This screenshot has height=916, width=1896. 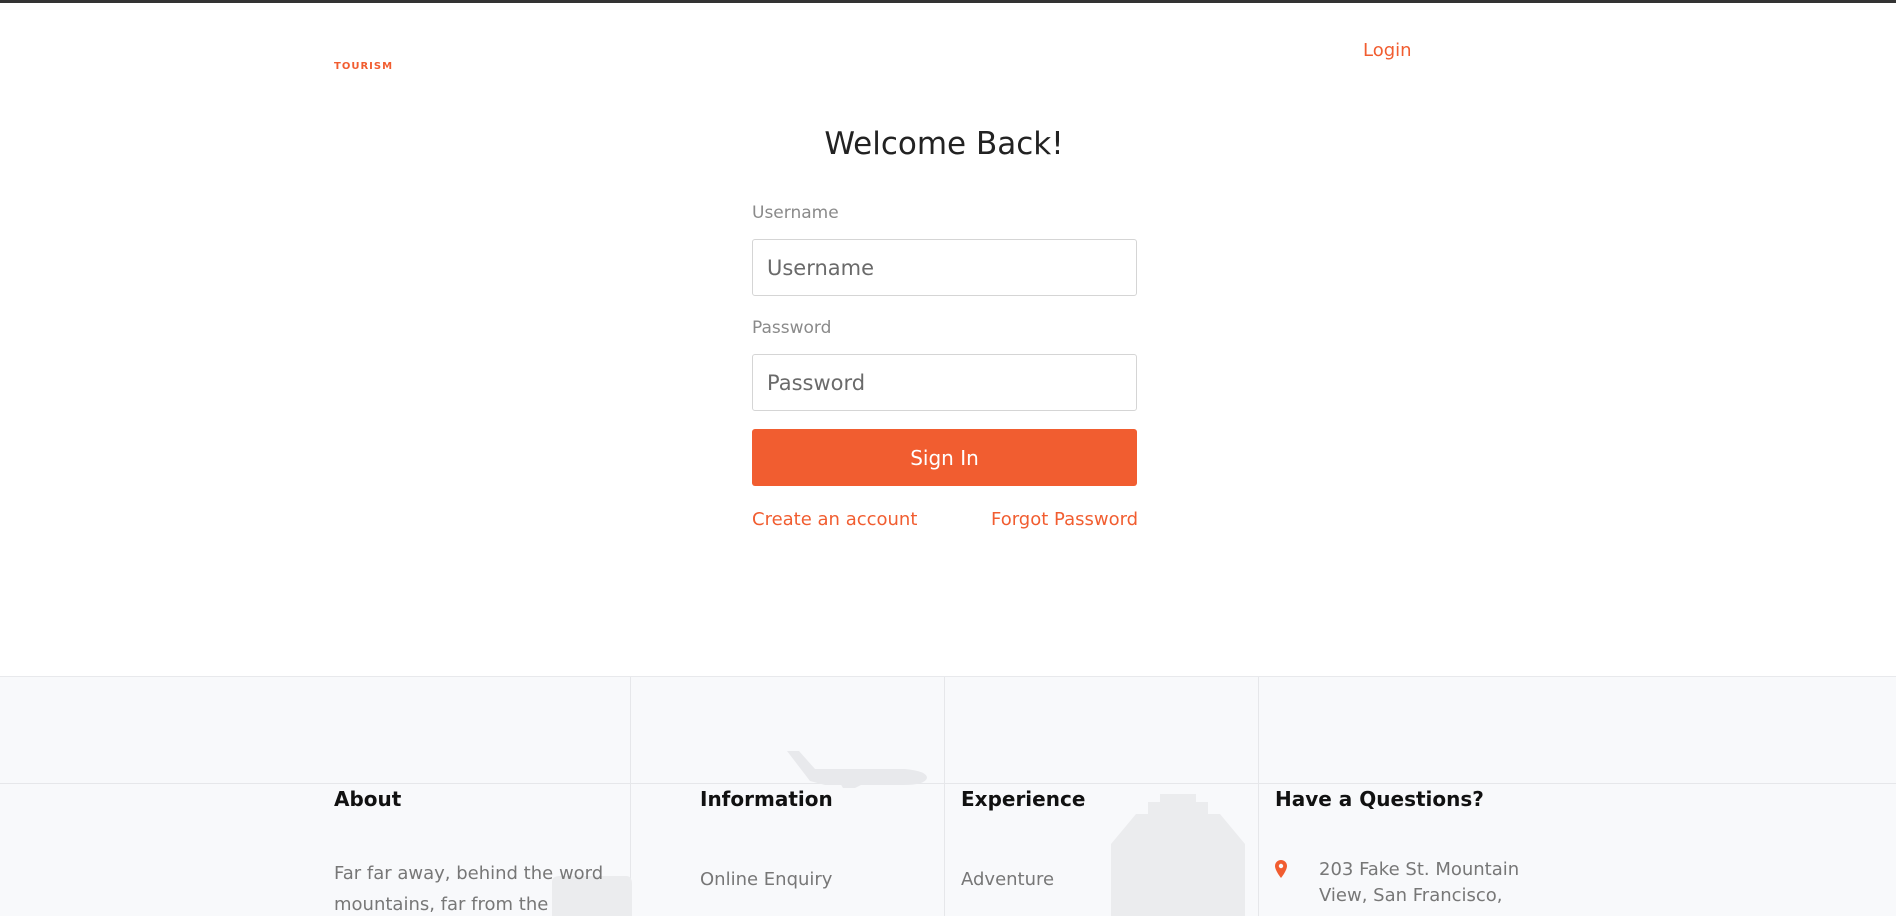 What do you see at coordinates (857, 769) in the screenshot?
I see `airplane-icon` at bounding box center [857, 769].